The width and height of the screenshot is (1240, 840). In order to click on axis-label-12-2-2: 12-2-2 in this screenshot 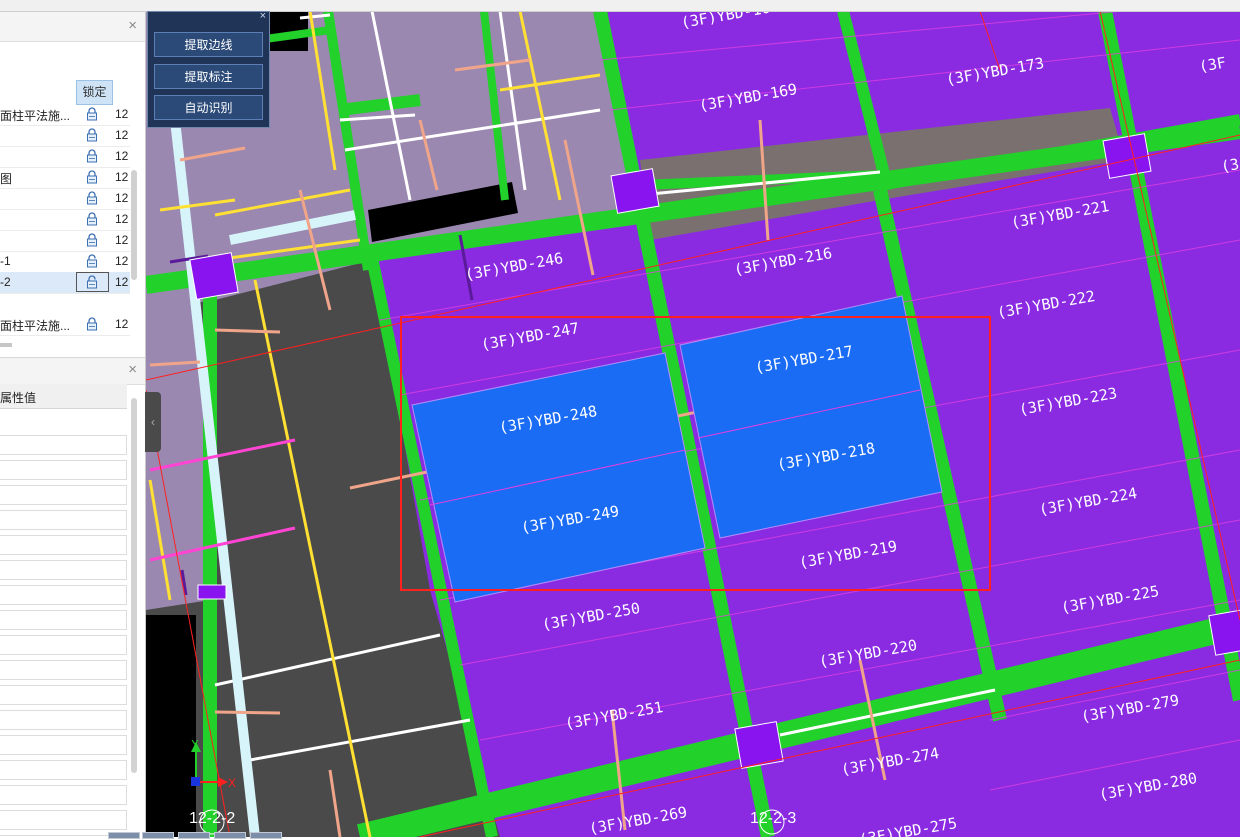, I will do `click(212, 818)`.